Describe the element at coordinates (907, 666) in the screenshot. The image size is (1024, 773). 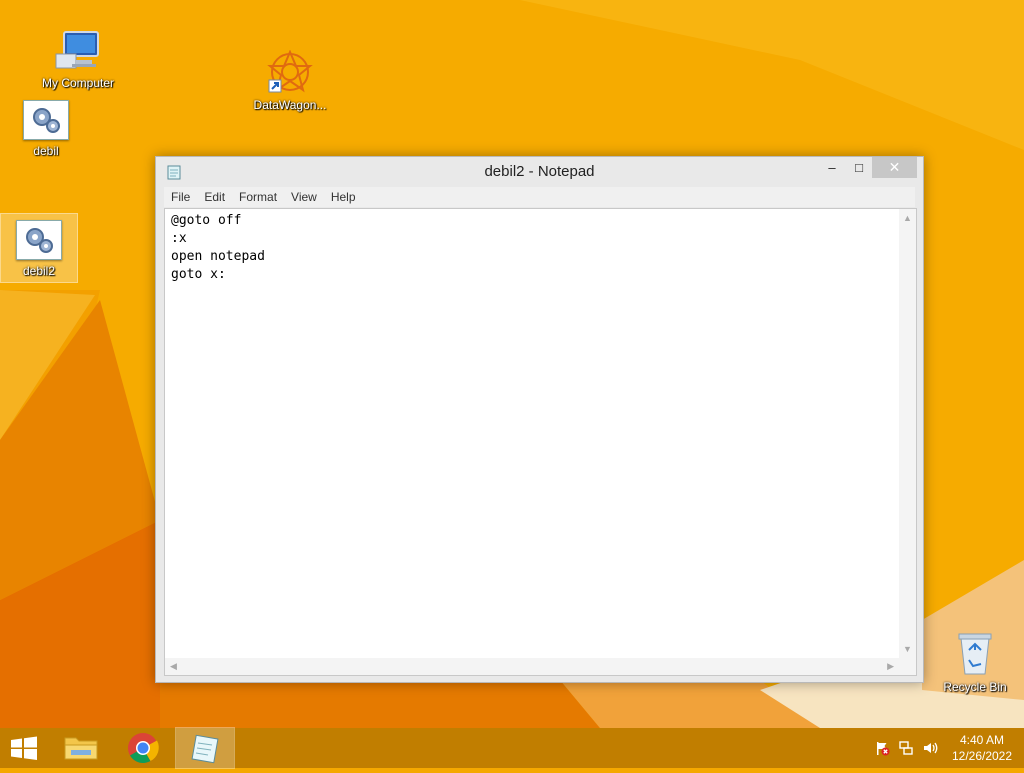
I see `resize-grip-icon` at that location.